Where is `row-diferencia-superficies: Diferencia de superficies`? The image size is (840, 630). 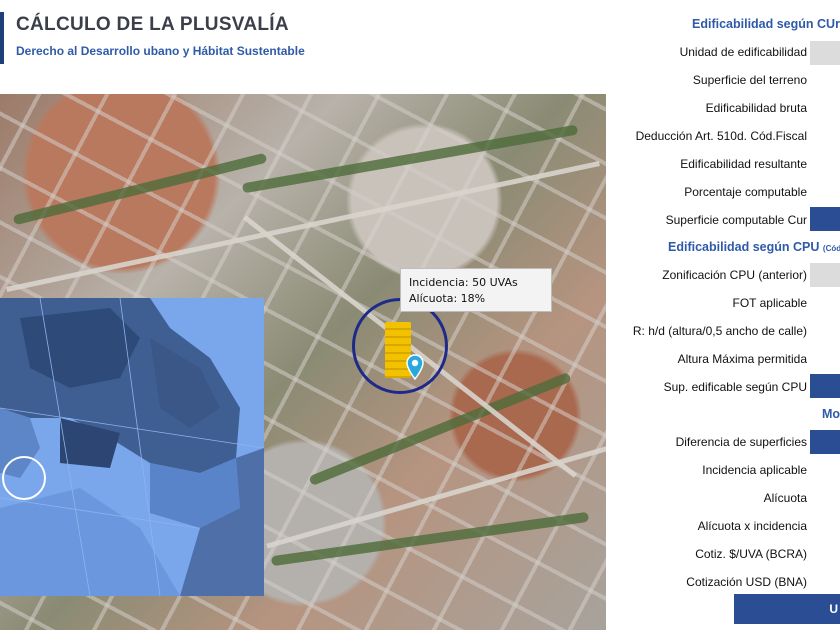
row-diferencia-superficies: Diferencia de superficies is located at coordinates (741, 442).